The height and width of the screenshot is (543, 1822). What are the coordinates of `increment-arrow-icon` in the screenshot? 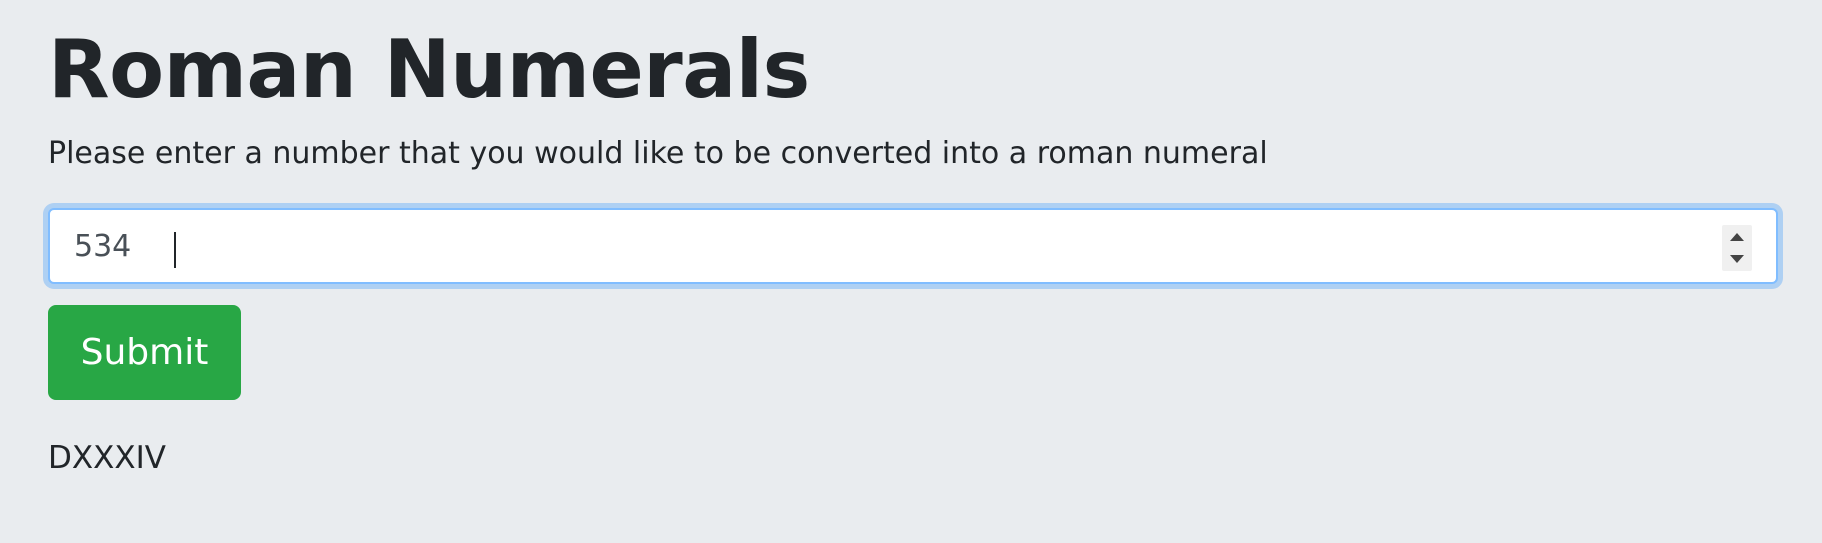 It's located at (1737, 236).